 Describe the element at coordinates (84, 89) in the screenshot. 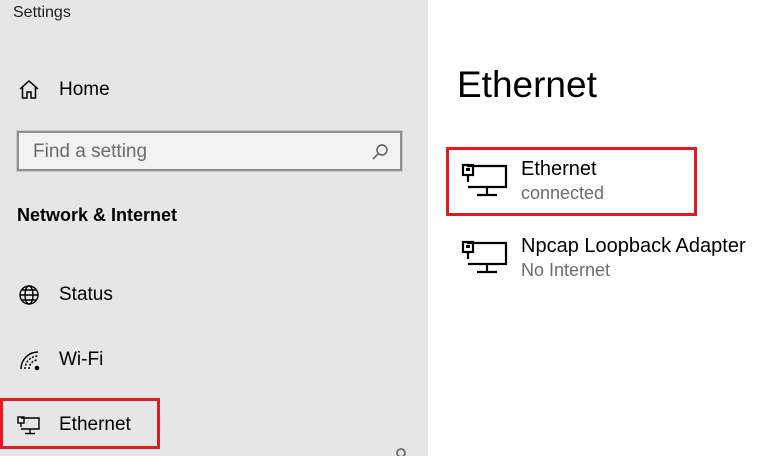

I see `sidebar-item-label: Home` at that location.